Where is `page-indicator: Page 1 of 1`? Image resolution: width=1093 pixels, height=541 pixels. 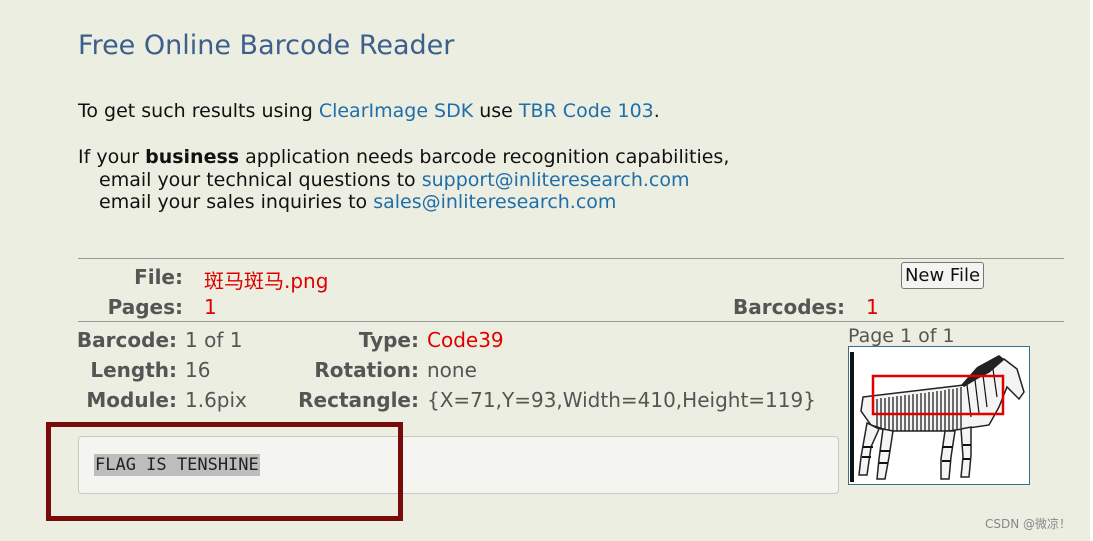 page-indicator: Page 1 of 1 is located at coordinates (901, 336).